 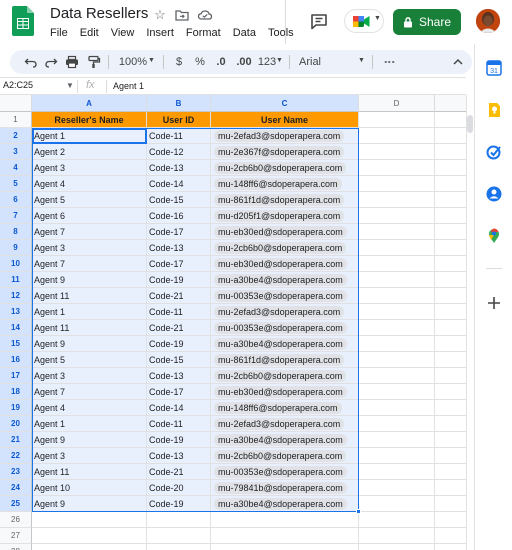 I want to click on collapse-chevron-icon, so click(x=458, y=62).